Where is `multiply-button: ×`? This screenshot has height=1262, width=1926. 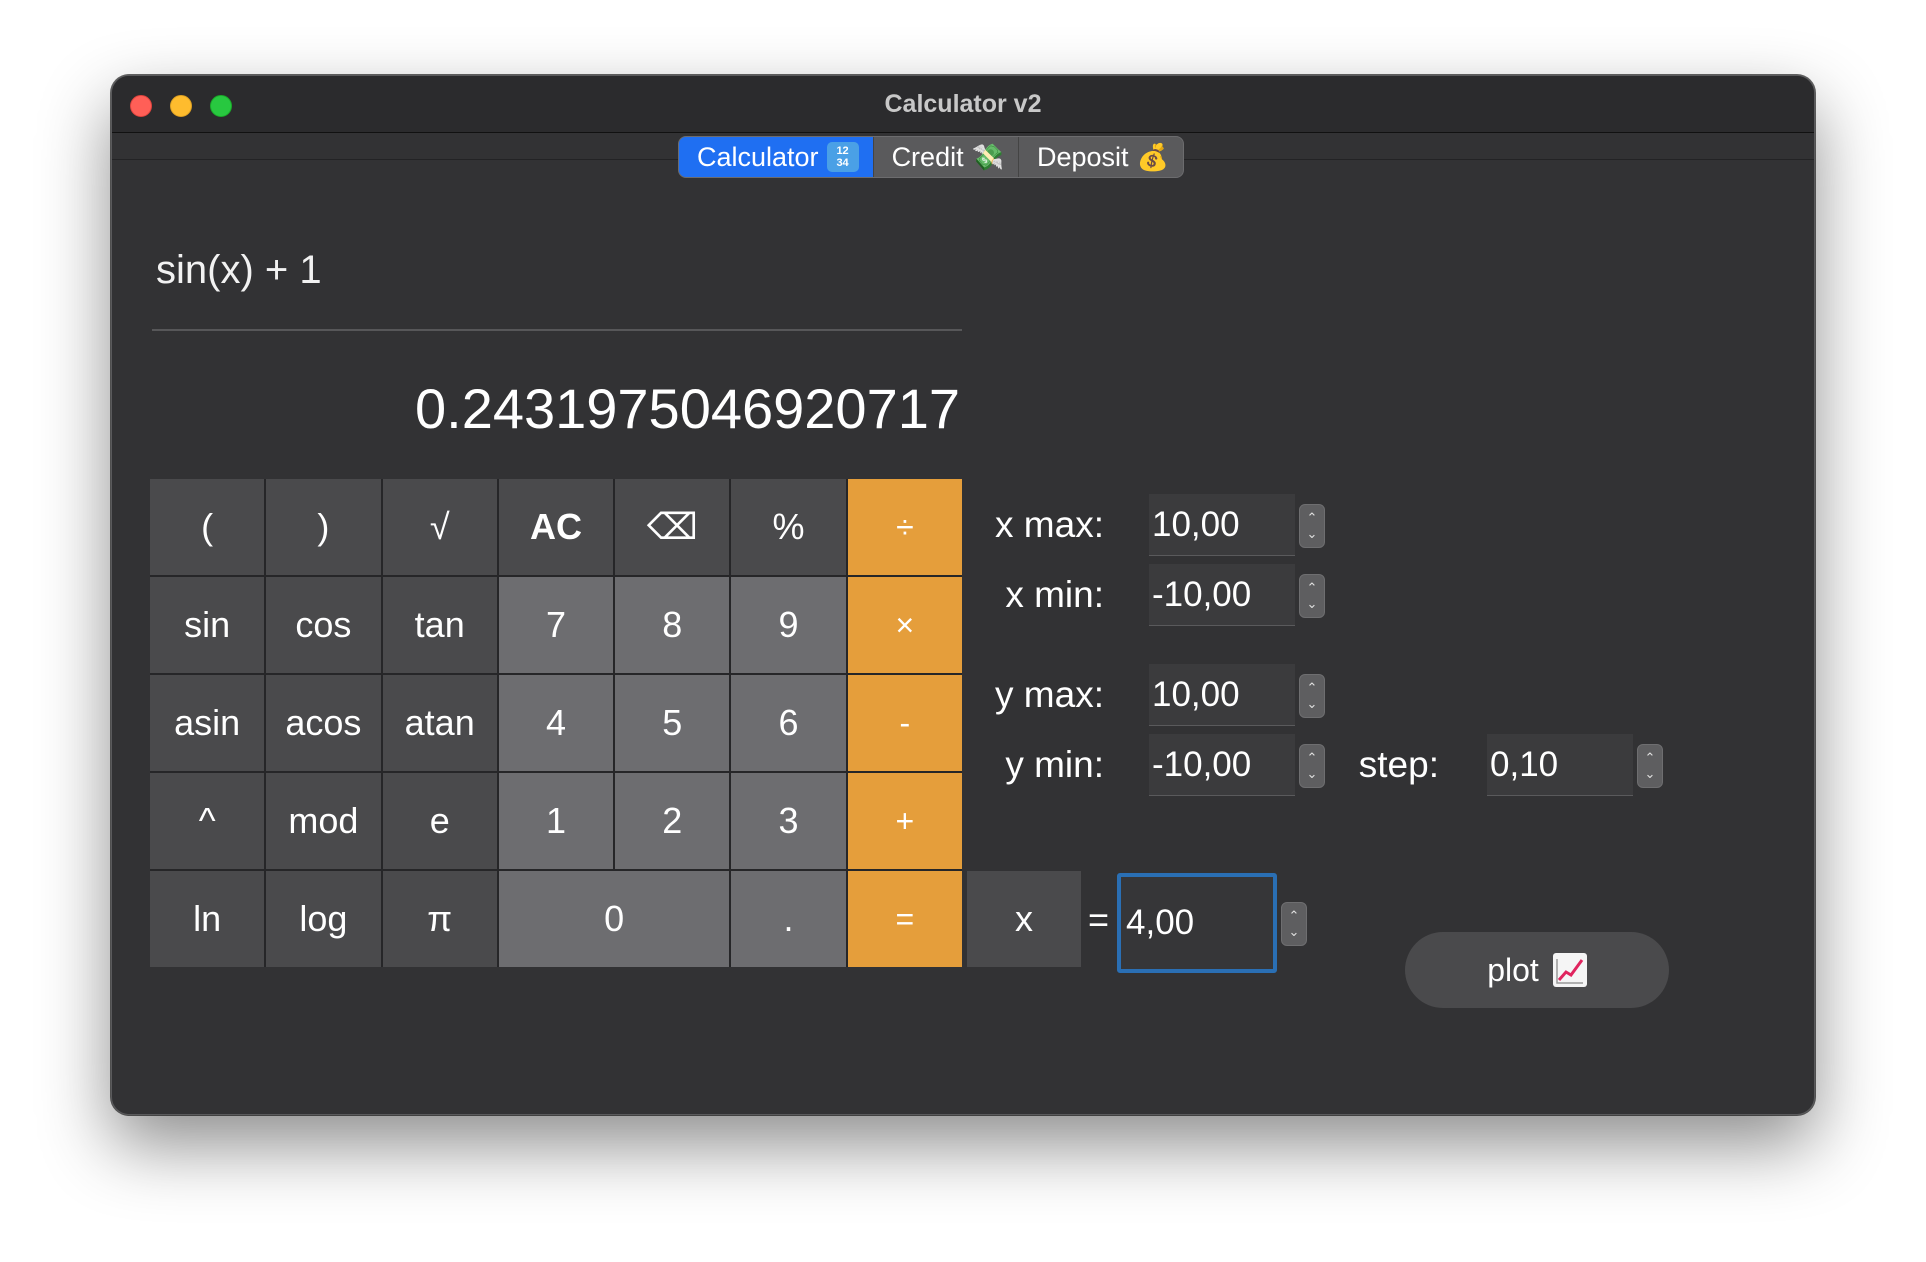
multiply-button: × is located at coordinates (904, 625).